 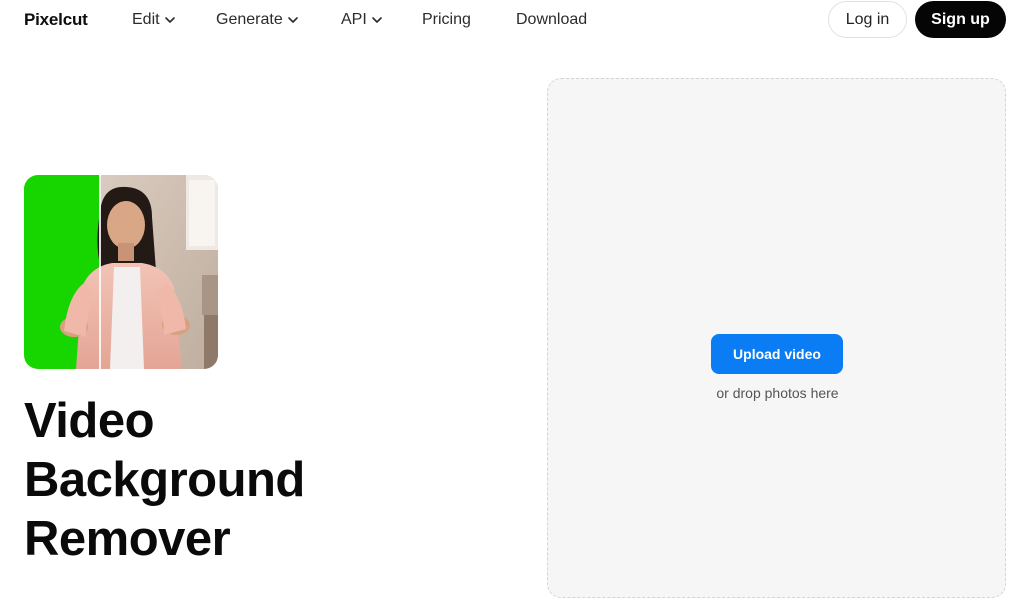 I want to click on nav-item-label: Edit, so click(x=146, y=19).